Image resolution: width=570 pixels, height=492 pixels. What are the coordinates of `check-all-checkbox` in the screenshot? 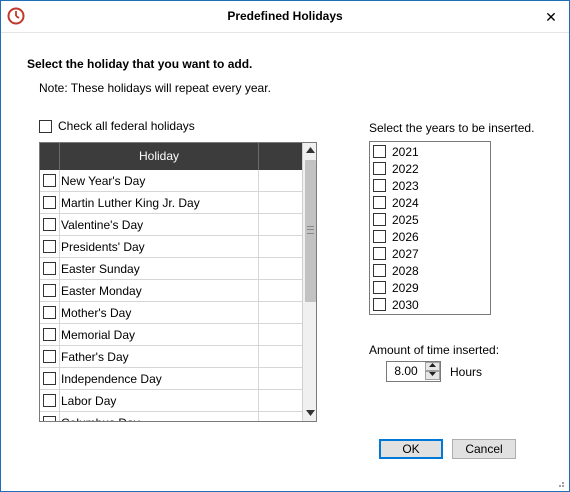 It's located at (45, 126).